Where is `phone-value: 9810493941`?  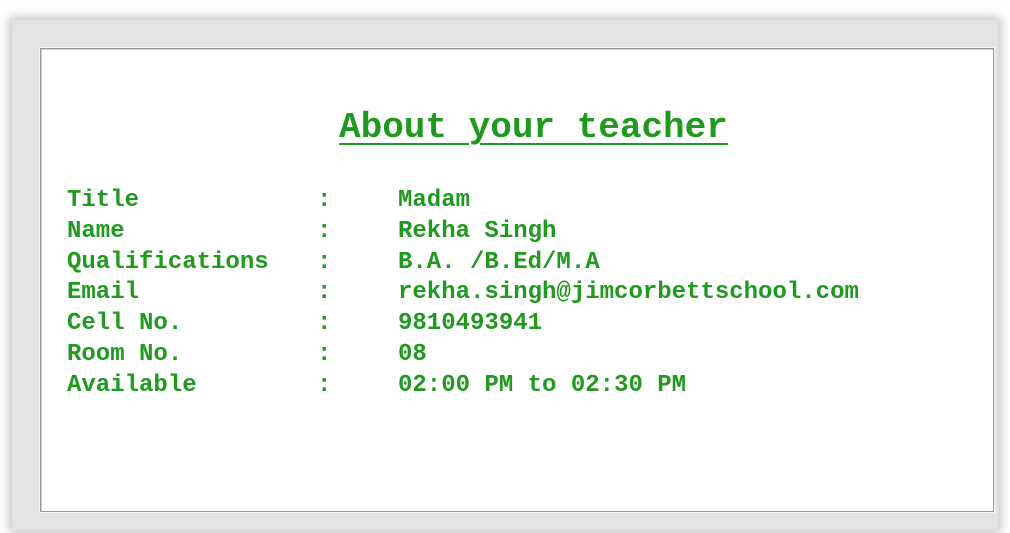 phone-value: 9810493941 is located at coordinates (470, 324).